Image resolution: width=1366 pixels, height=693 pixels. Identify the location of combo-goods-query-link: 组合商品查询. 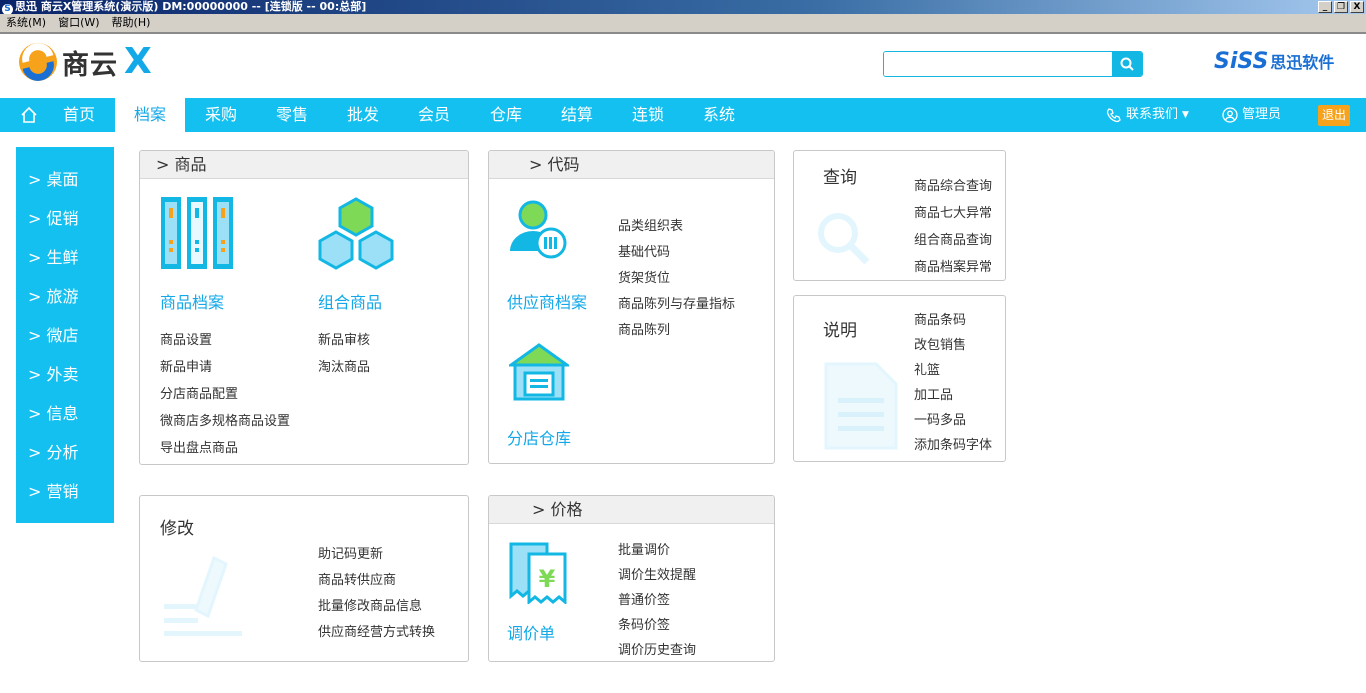
(953, 238).